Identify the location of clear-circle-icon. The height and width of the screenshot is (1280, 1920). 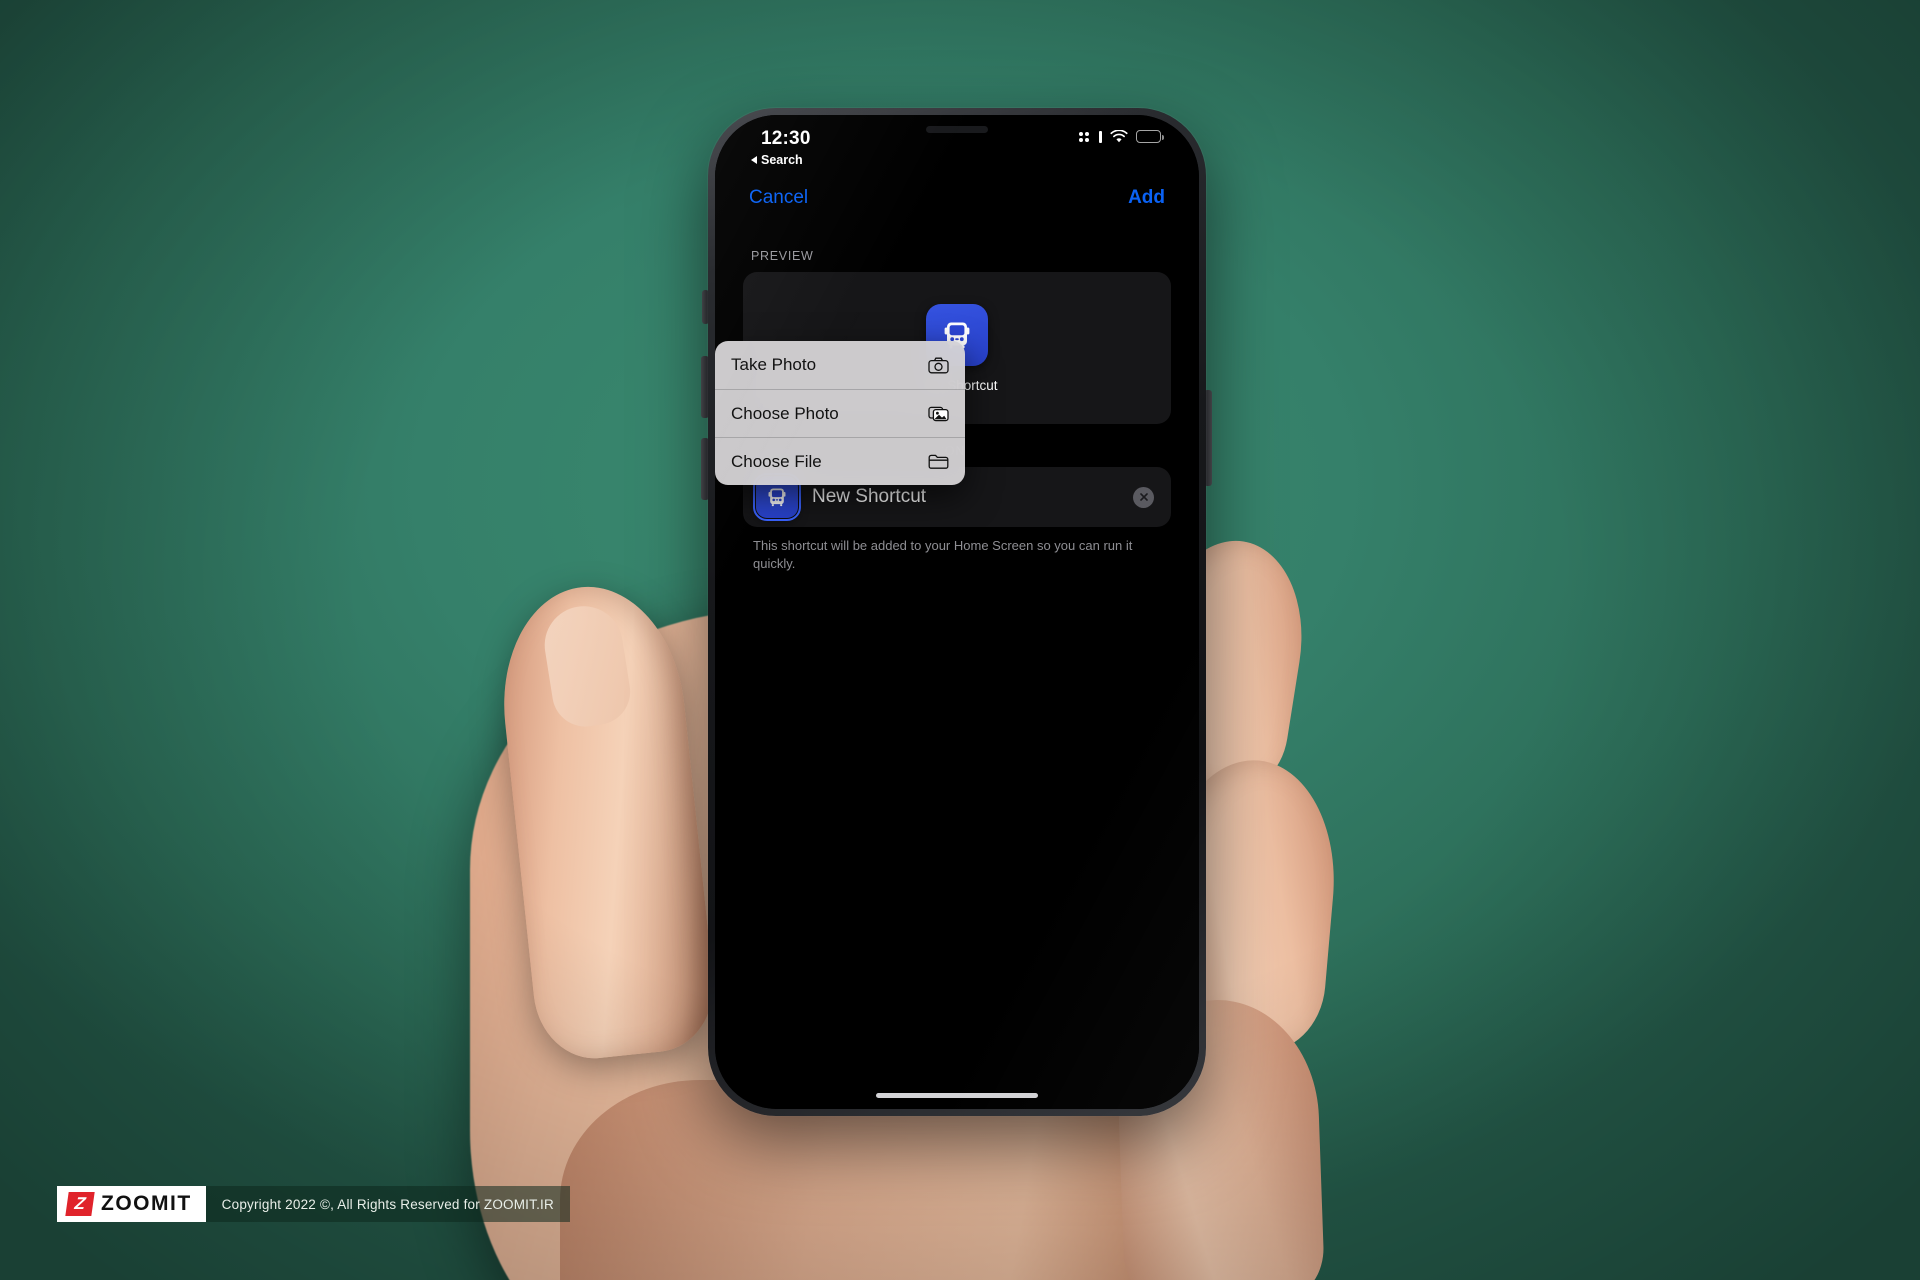
(1143, 497).